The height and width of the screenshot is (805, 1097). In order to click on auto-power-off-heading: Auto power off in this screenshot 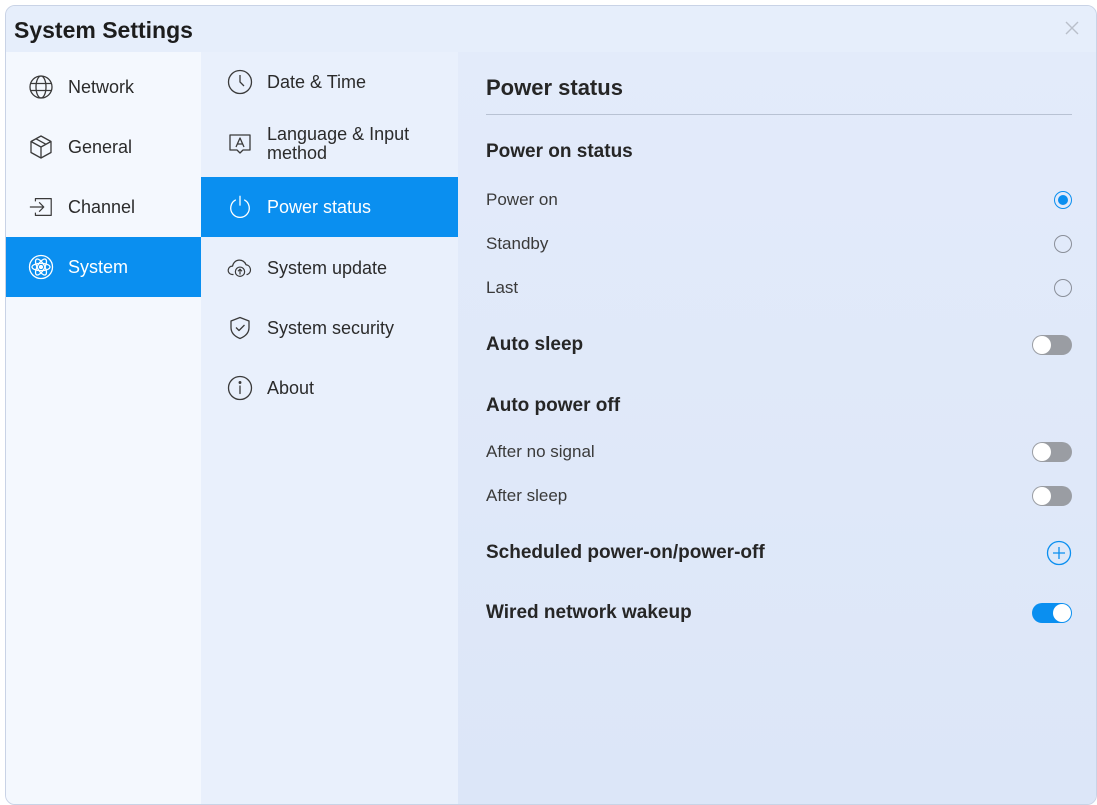, I will do `click(553, 405)`.